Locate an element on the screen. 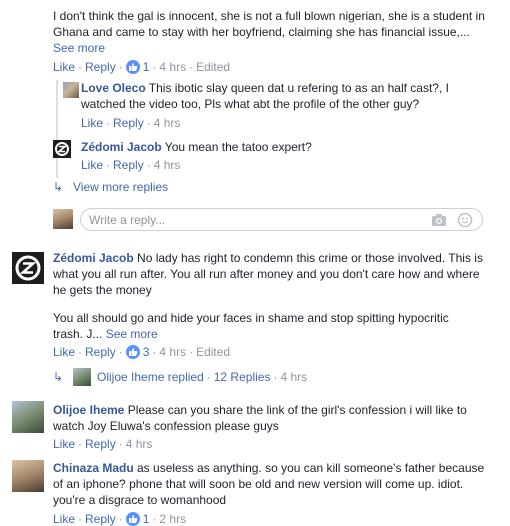 This screenshot has width=510, height=526. reply-2-time: 4 hrs is located at coordinates (167, 165).